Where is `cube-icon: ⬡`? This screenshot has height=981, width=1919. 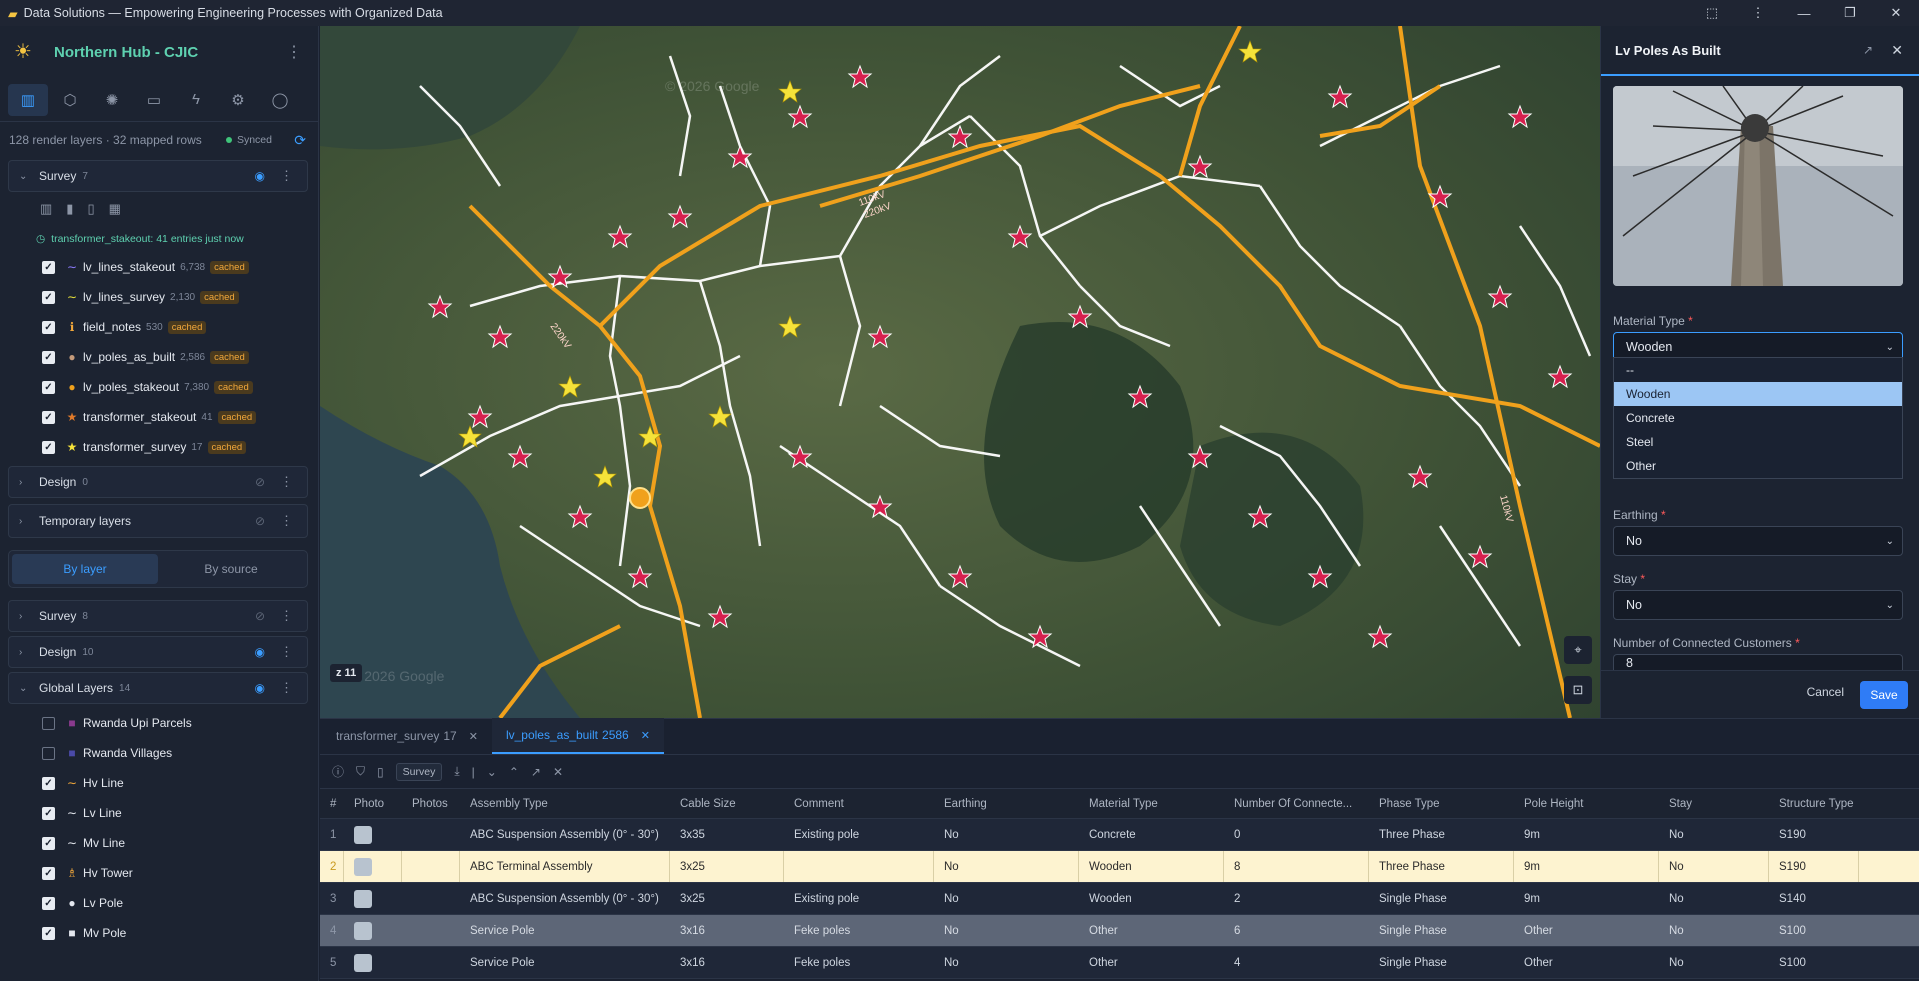
cube-icon: ⬡ is located at coordinates (70, 100).